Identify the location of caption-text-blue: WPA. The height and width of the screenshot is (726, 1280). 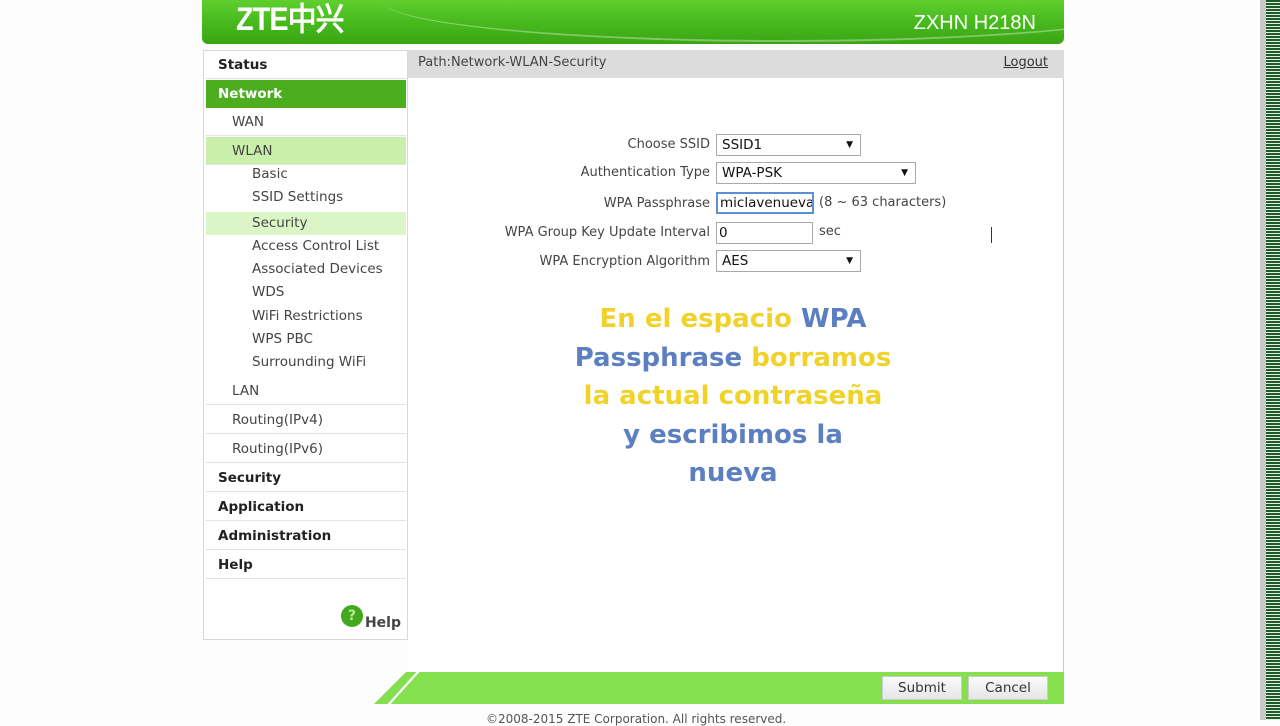
(833, 319).